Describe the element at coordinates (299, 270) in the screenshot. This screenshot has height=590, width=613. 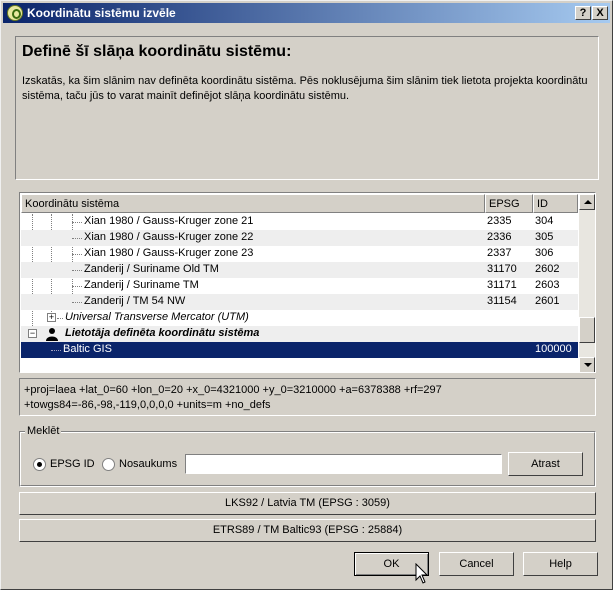
I see `tree-row: Zanderij / Suriname Old TM 31170 2602` at that location.